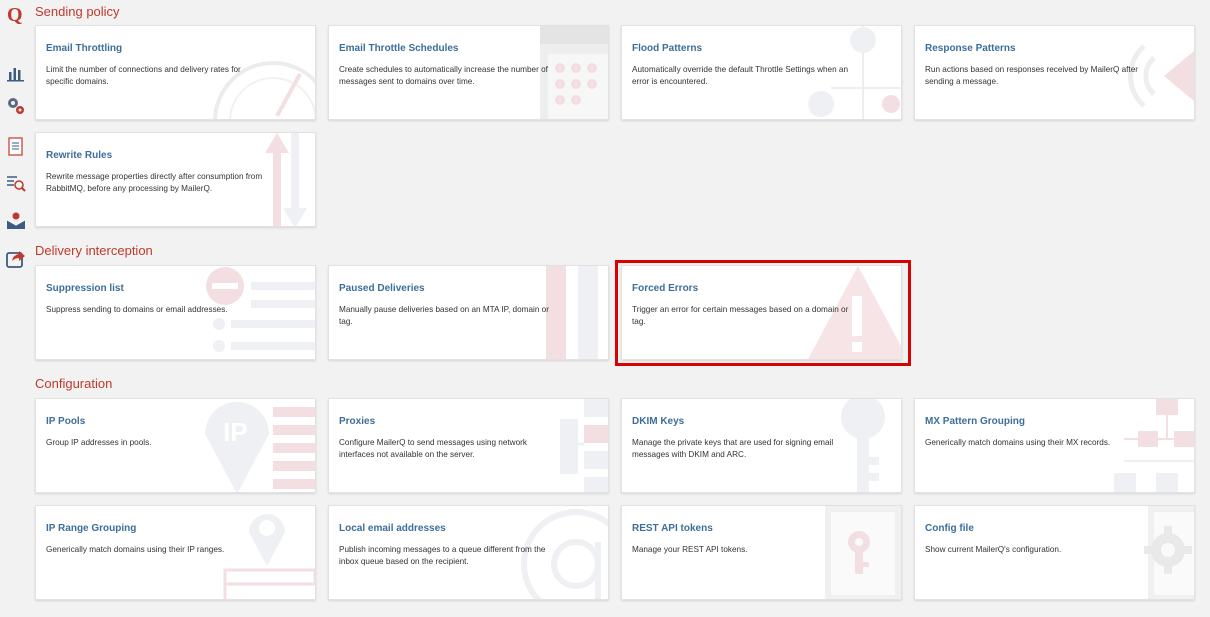 The image size is (1210, 617). What do you see at coordinates (382, 288) in the screenshot?
I see `card-title: Paused Deliveries` at bounding box center [382, 288].